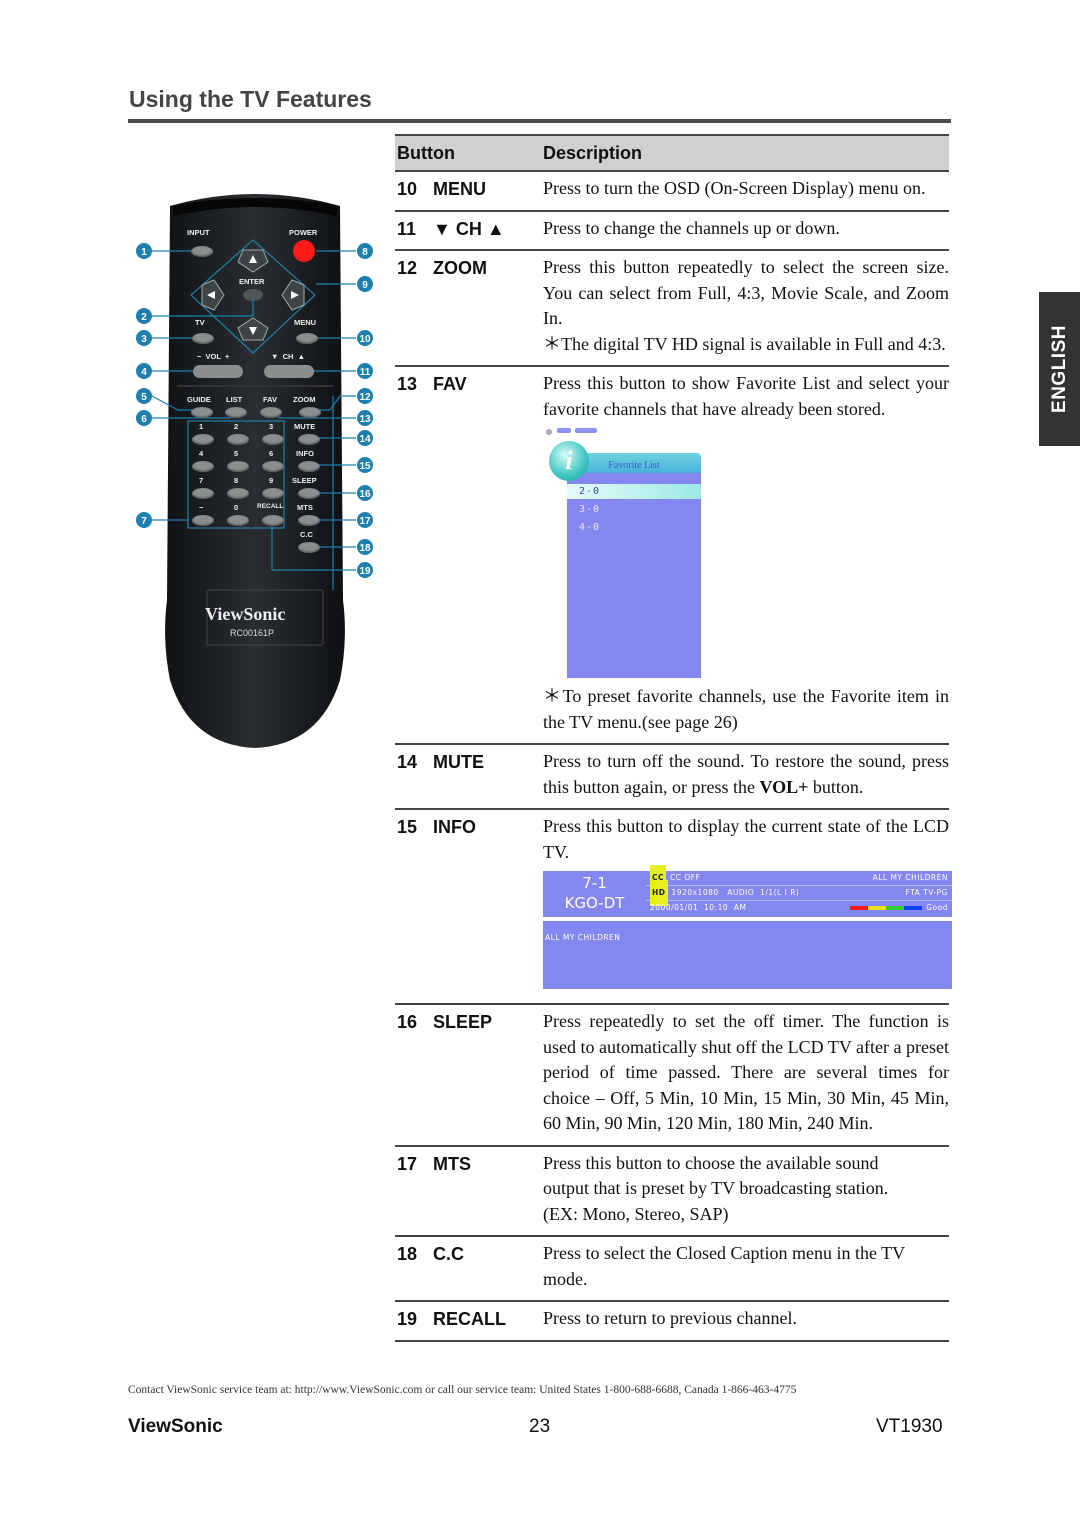 The image size is (1080, 1527). What do you see at coordinates (305, 322) in the screenshot?
I see `menu-label: MENU` at bounding box center [305, 322].